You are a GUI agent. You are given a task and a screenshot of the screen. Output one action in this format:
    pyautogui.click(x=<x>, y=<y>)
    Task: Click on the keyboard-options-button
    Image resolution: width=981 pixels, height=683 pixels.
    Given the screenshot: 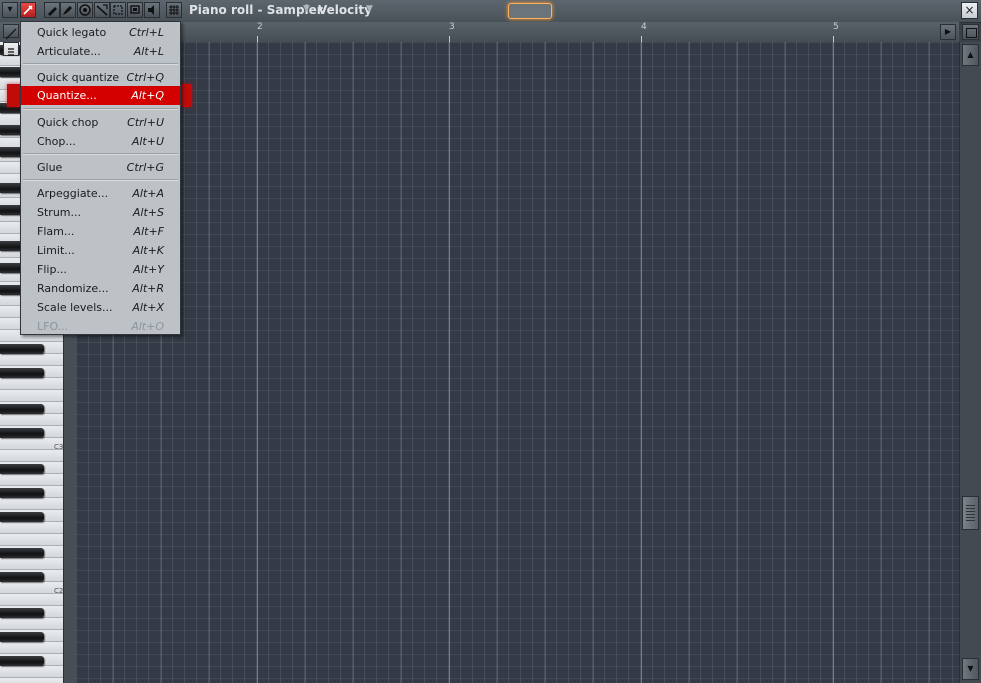 What is the action you would take?
    pyautogui.click(x=11, y=49)
    